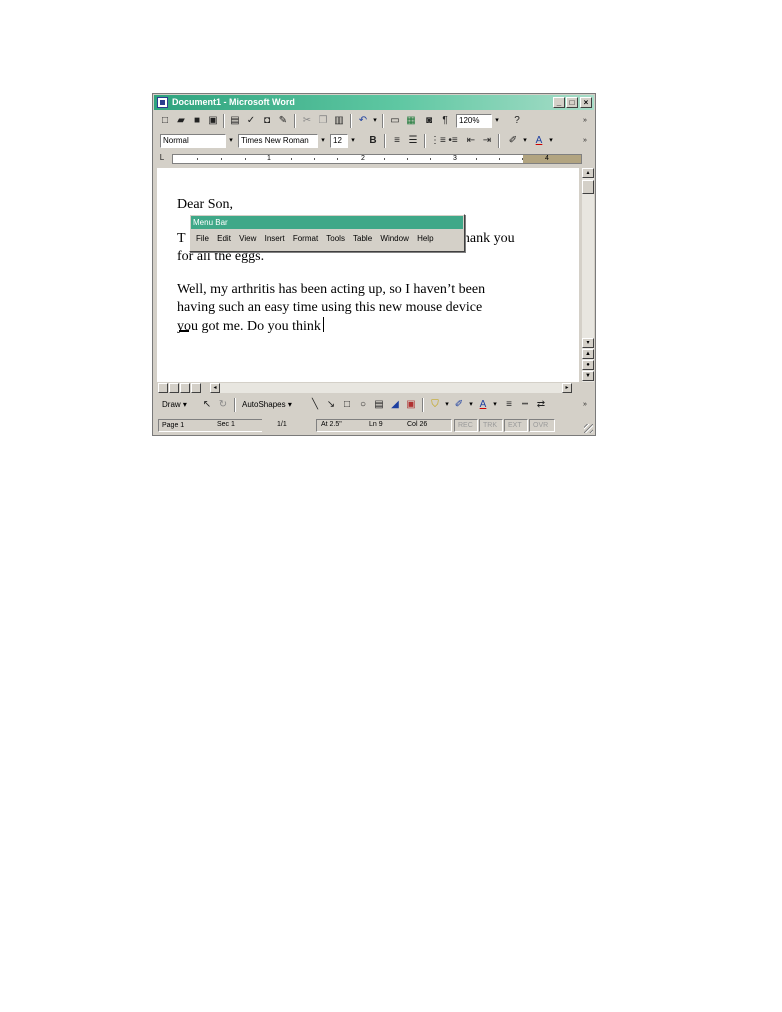  I want to click on wordart-icon: ◢, so click(395, 404).